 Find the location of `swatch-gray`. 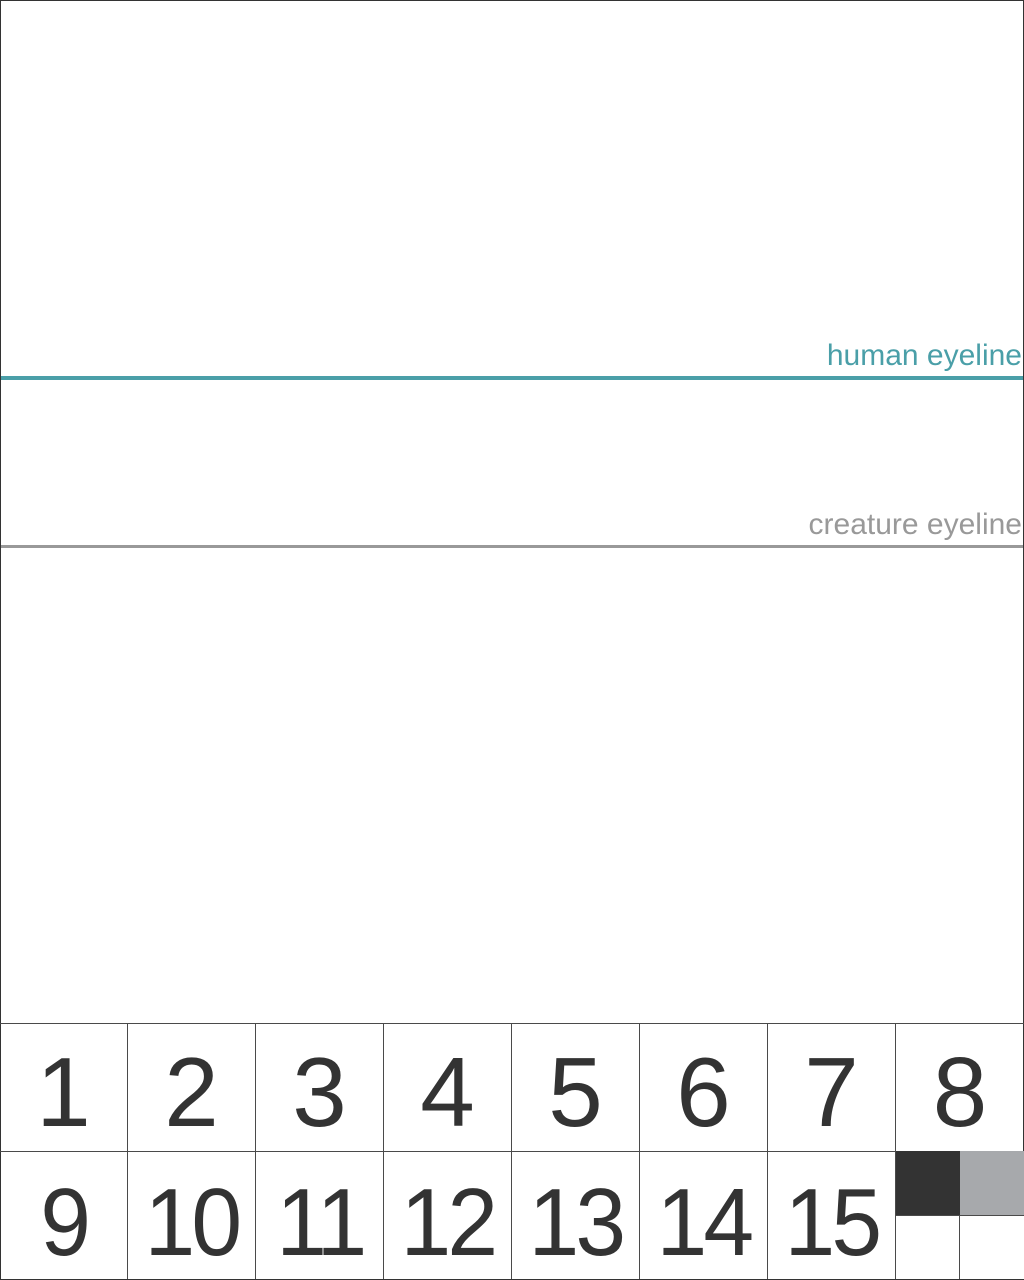

swatch-gray is located at coordinates (992, 1183).